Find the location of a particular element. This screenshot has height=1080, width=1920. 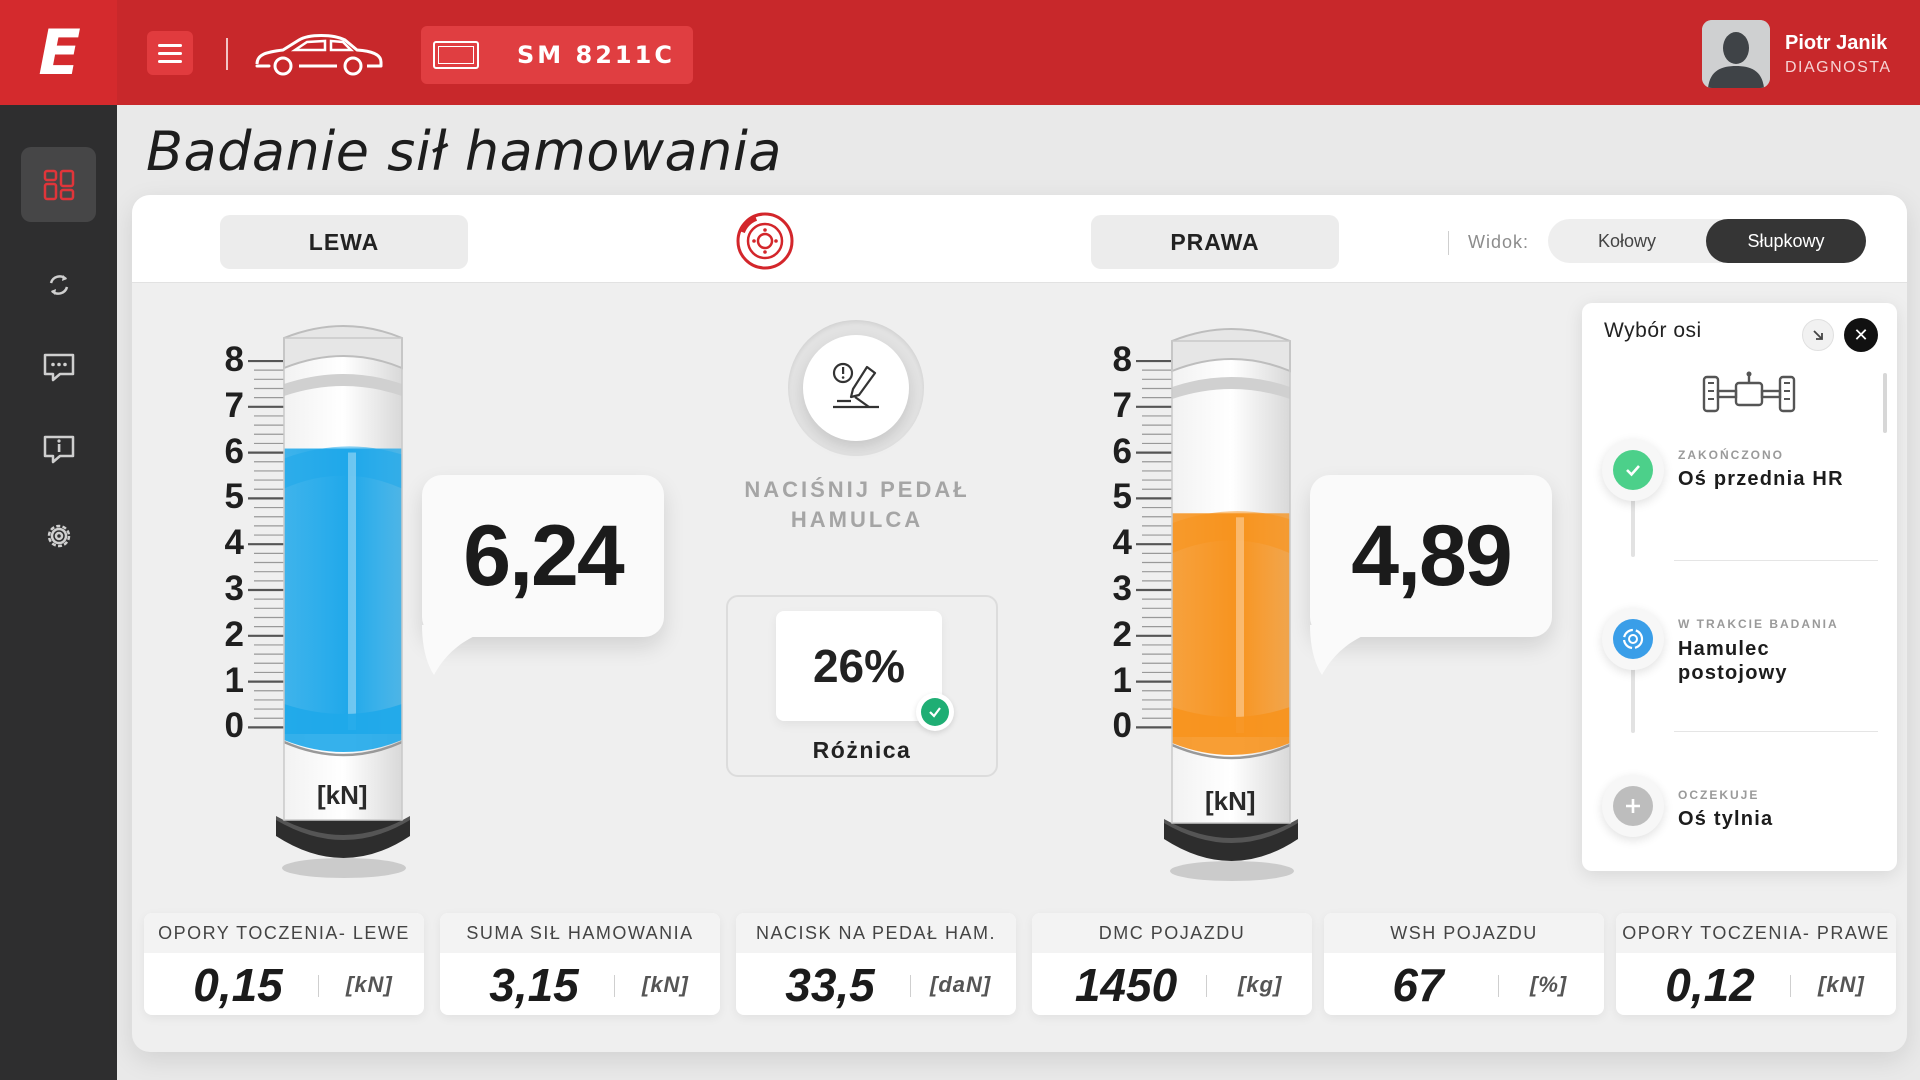

sync-icon is located at coordinates (58, 284).